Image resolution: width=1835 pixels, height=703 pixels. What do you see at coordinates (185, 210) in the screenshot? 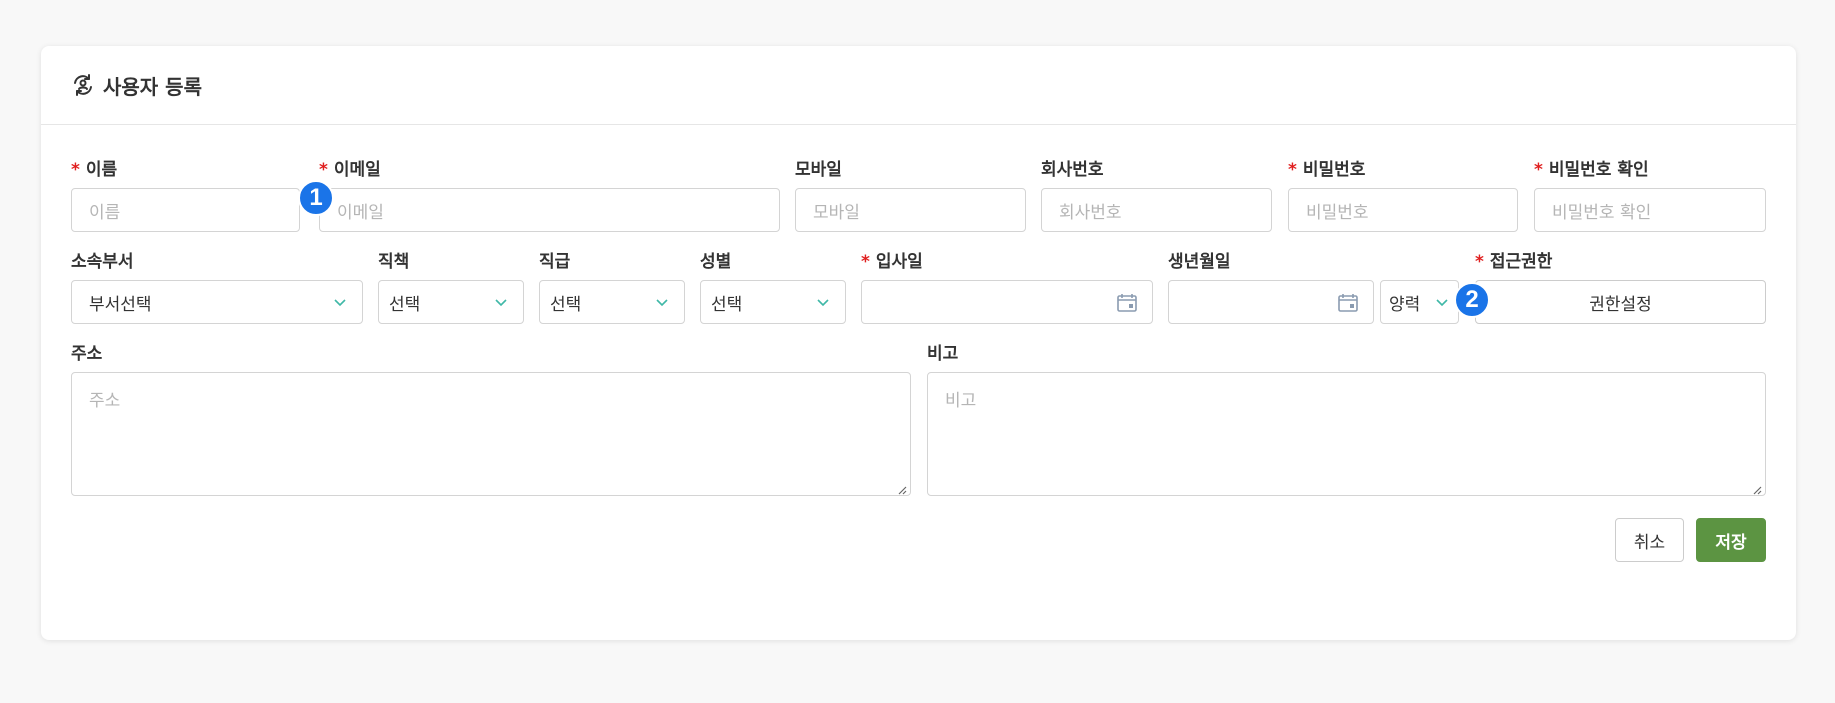
I see `name-input: 이름` at bounding box center [185, 210].